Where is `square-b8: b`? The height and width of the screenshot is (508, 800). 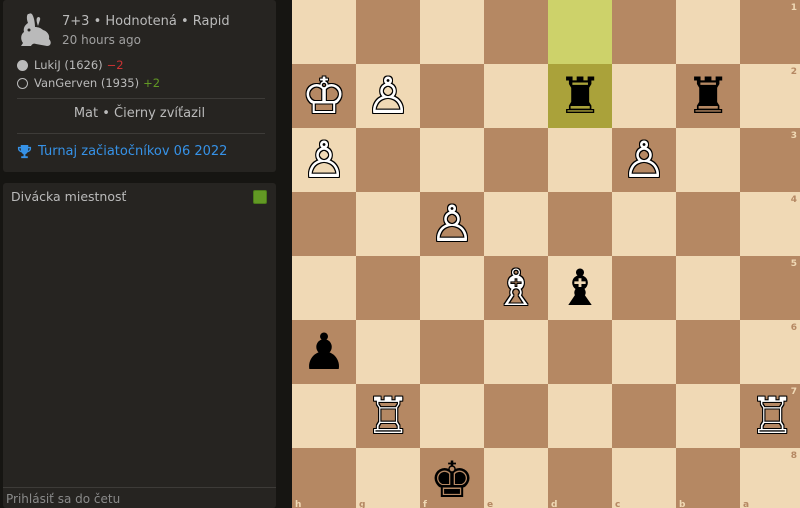
square-b8: b is located at coordinates (708, 478).